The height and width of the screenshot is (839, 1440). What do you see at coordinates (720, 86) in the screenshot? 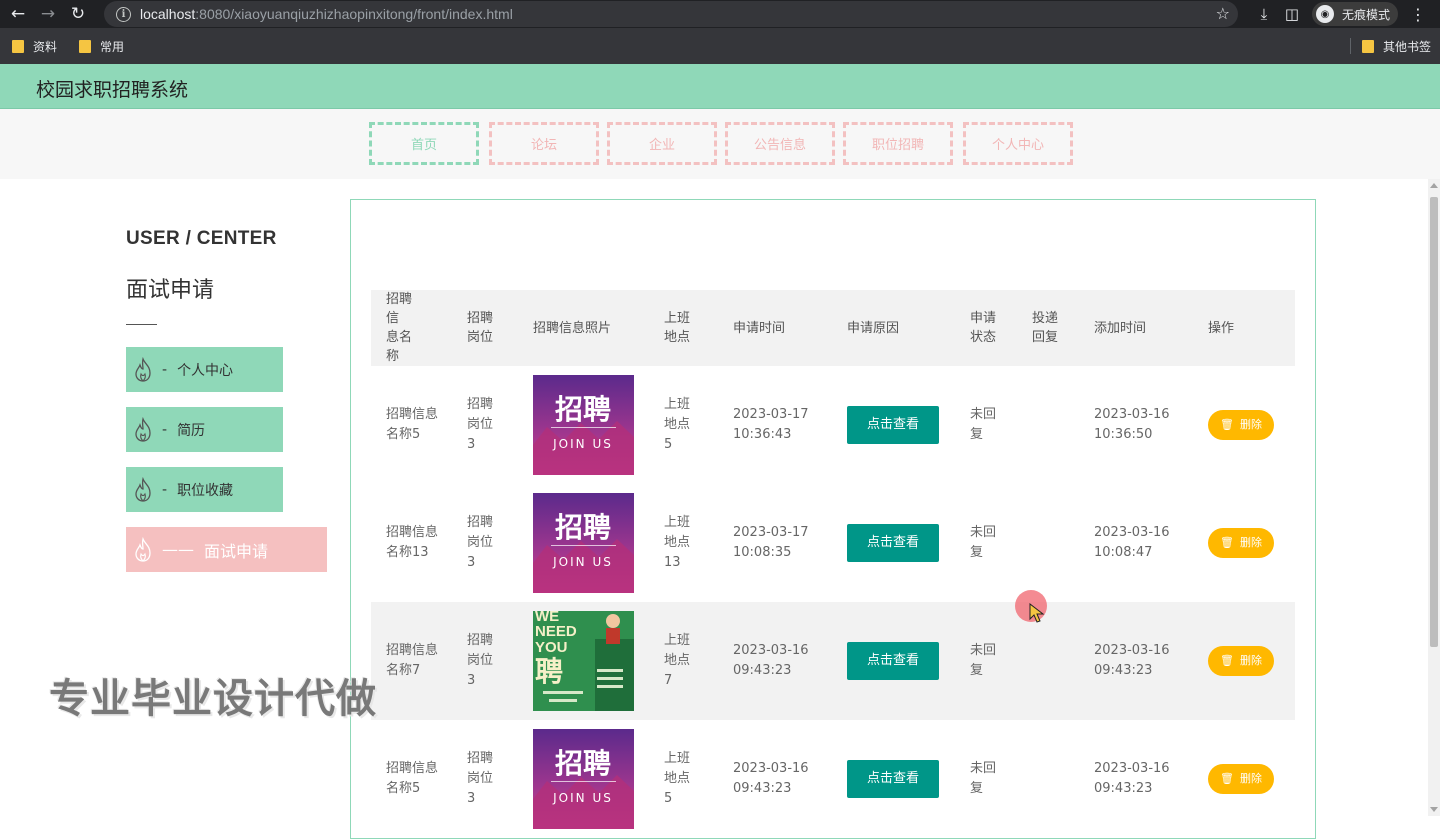
I see `site-header: 校园求职招聘系统` at bounding box center [720, 86].